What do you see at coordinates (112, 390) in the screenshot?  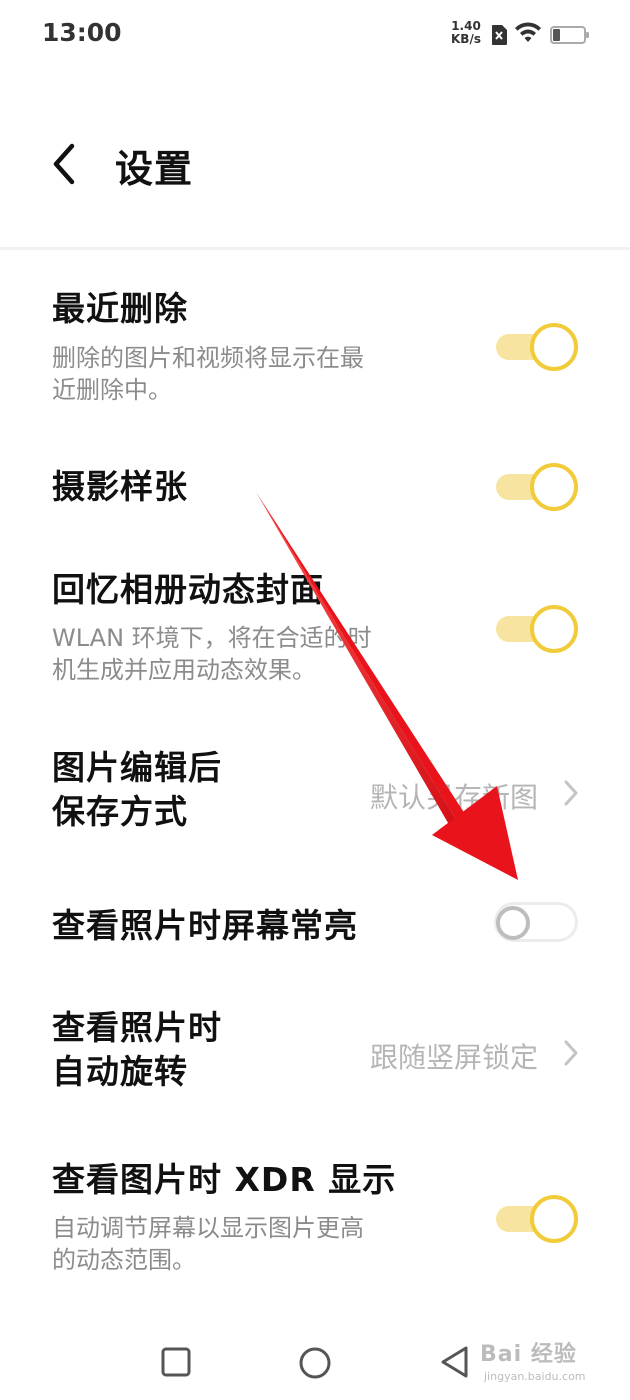 I see `setting-description-line: 近删除中。` at bounding box center [112, 390].